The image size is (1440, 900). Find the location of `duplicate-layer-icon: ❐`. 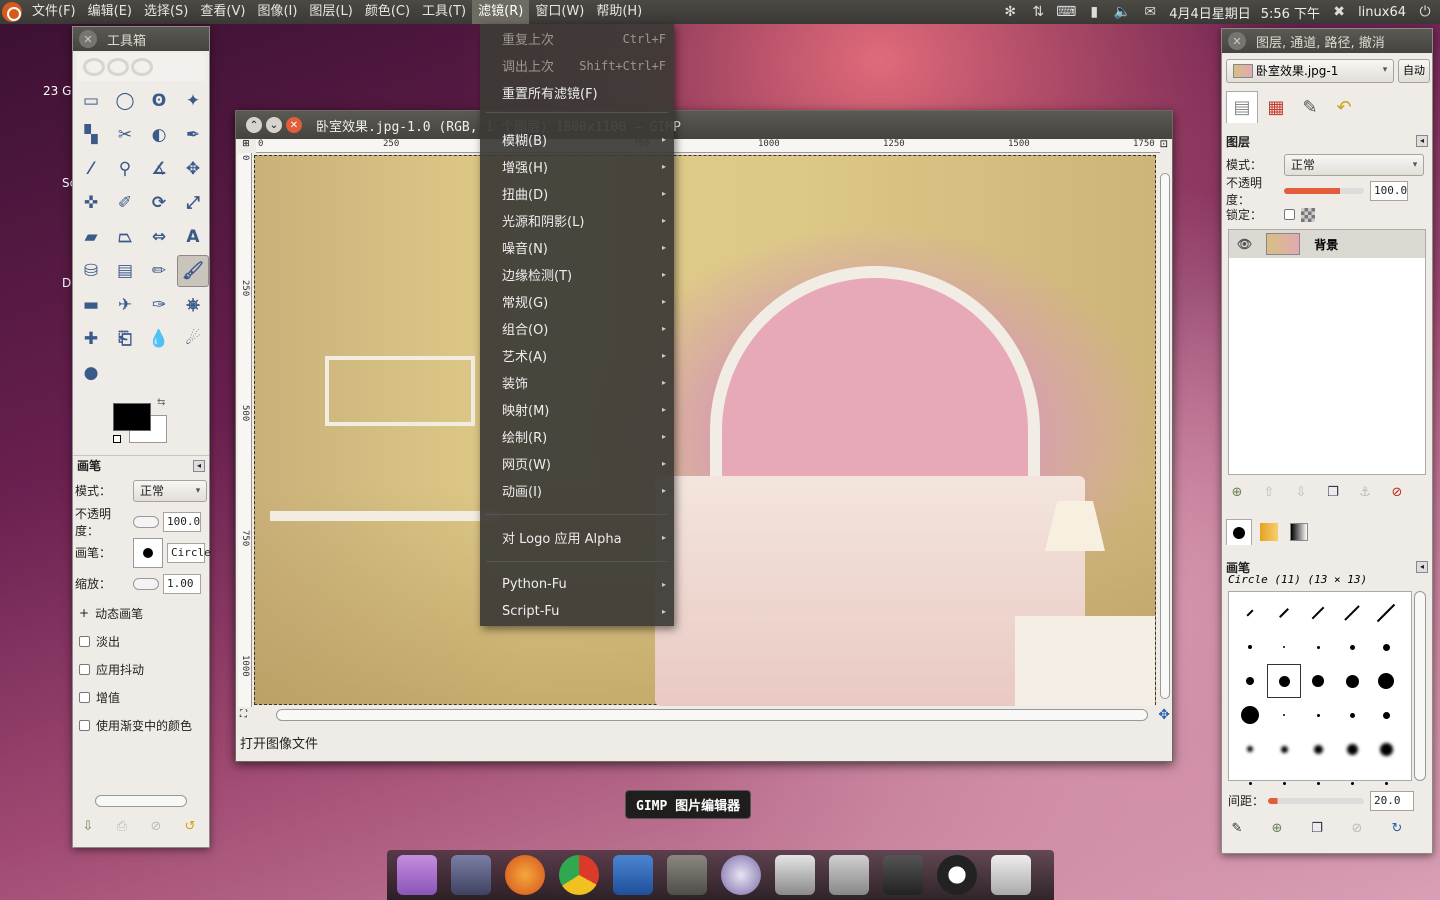

duplicate-layer-icon: ❐ is located at coordinates (1333, 492).